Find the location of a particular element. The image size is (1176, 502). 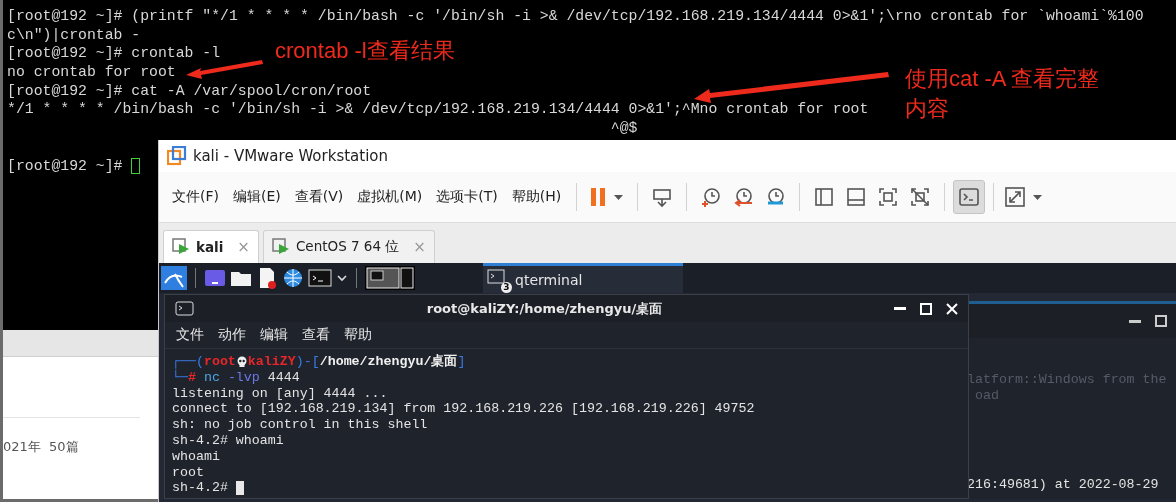

terminal-line: c\n")|crontab - is located at coordinates (74, 35).